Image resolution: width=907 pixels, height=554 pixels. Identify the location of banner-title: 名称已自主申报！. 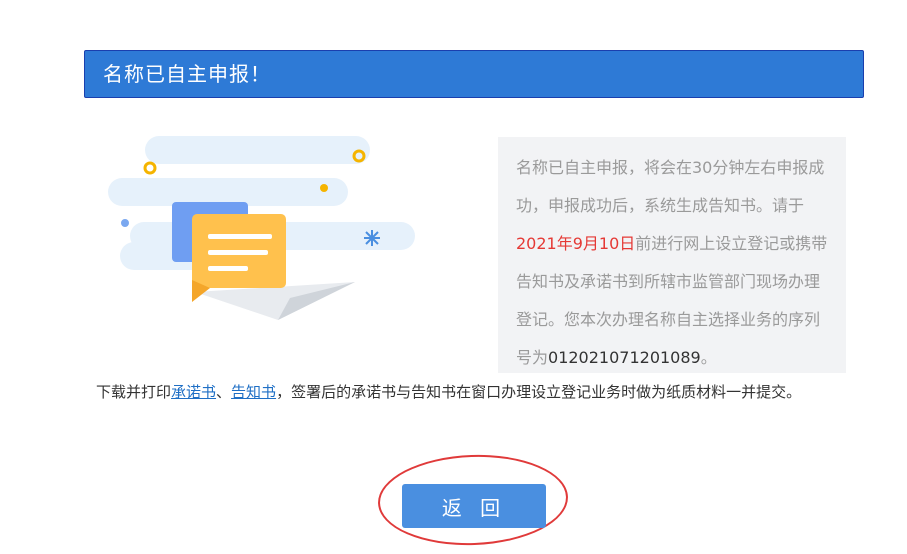
(187, 74).